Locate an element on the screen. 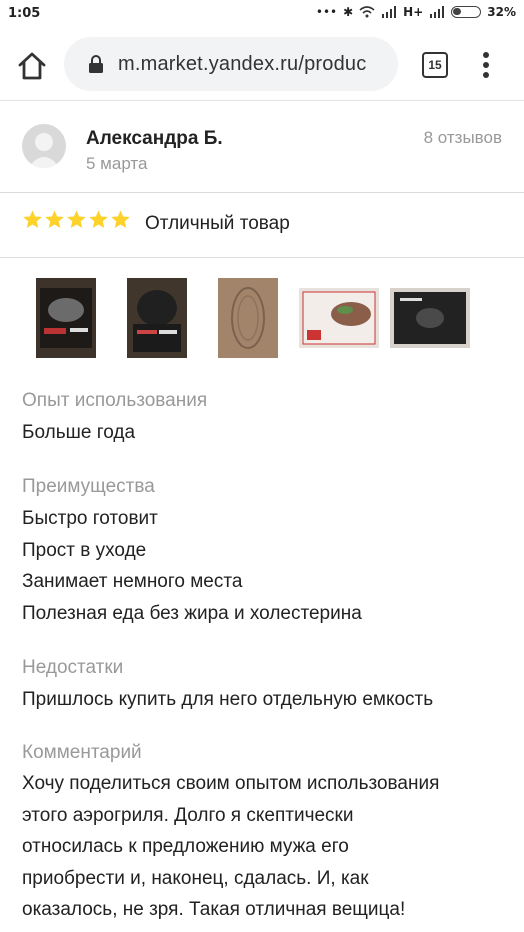  browser-toolbar: m.market.yandex.ru/produc 15 is located at coordinates (262, 64).